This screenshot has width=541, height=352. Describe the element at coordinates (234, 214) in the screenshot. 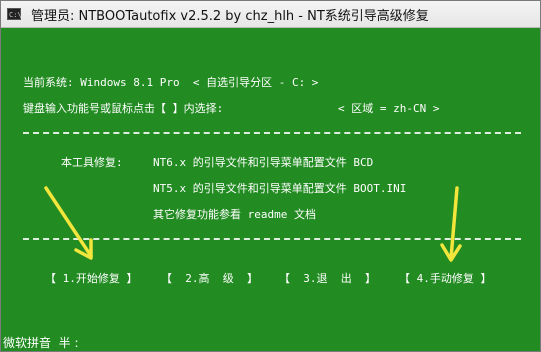

I see `tool-item-readme: 其它修复功能参看 readme 文档` at that location.